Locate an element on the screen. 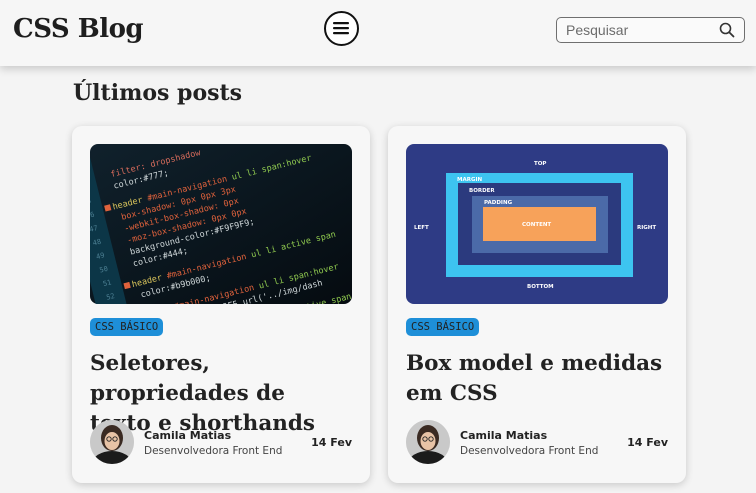 The height and width of the screenshot is (493, 756). search-input is located at coordinates (637, 30).